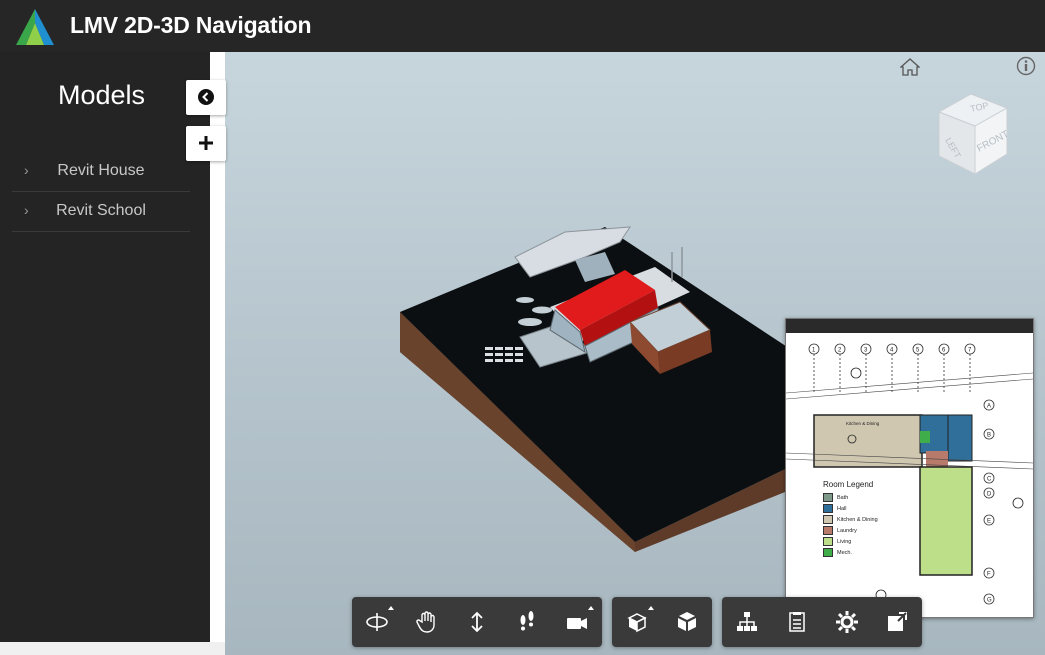 This screenshot has width=1045, height=655. I want to click on camera-icon, so click(577, 623).